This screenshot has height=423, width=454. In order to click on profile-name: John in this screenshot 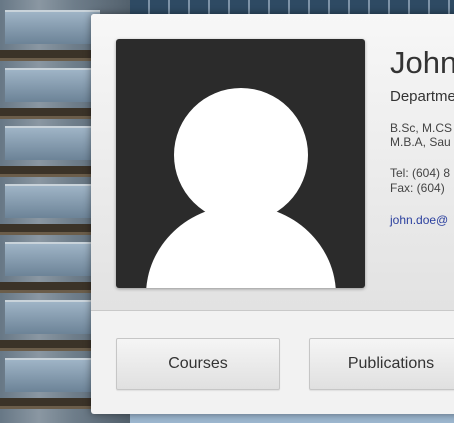, I will do `click(422, 62)`.